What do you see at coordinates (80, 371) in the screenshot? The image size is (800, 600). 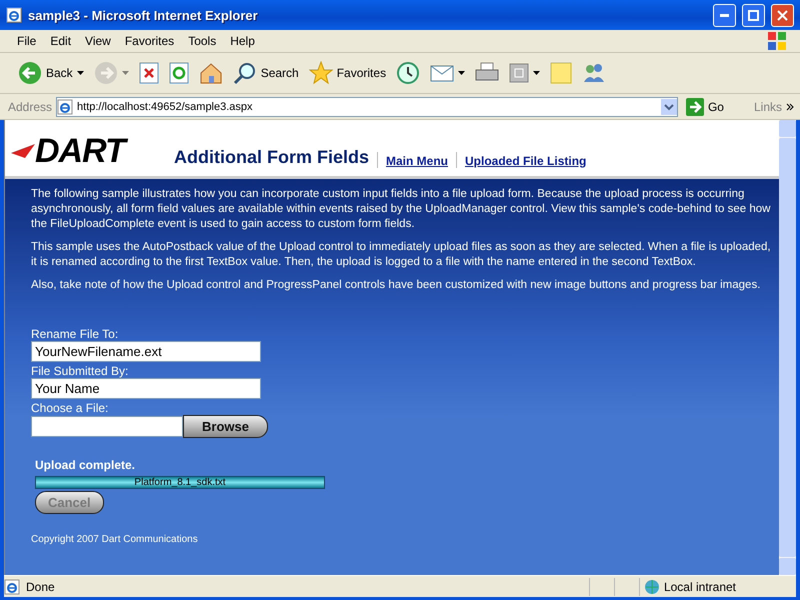 I see `field-label: File Submitted By:` at bounding box center [80, 371].